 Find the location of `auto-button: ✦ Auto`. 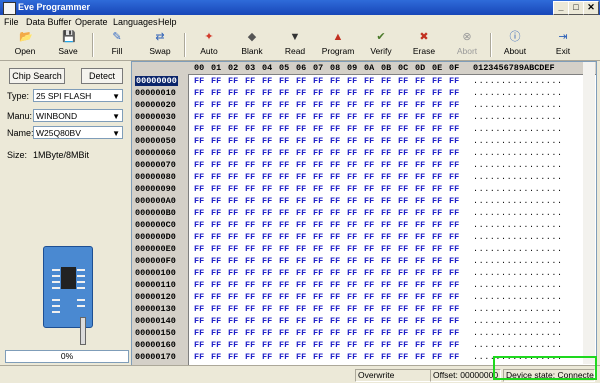

auto-button: ✦ Auto is located at coordinates (209, 45).